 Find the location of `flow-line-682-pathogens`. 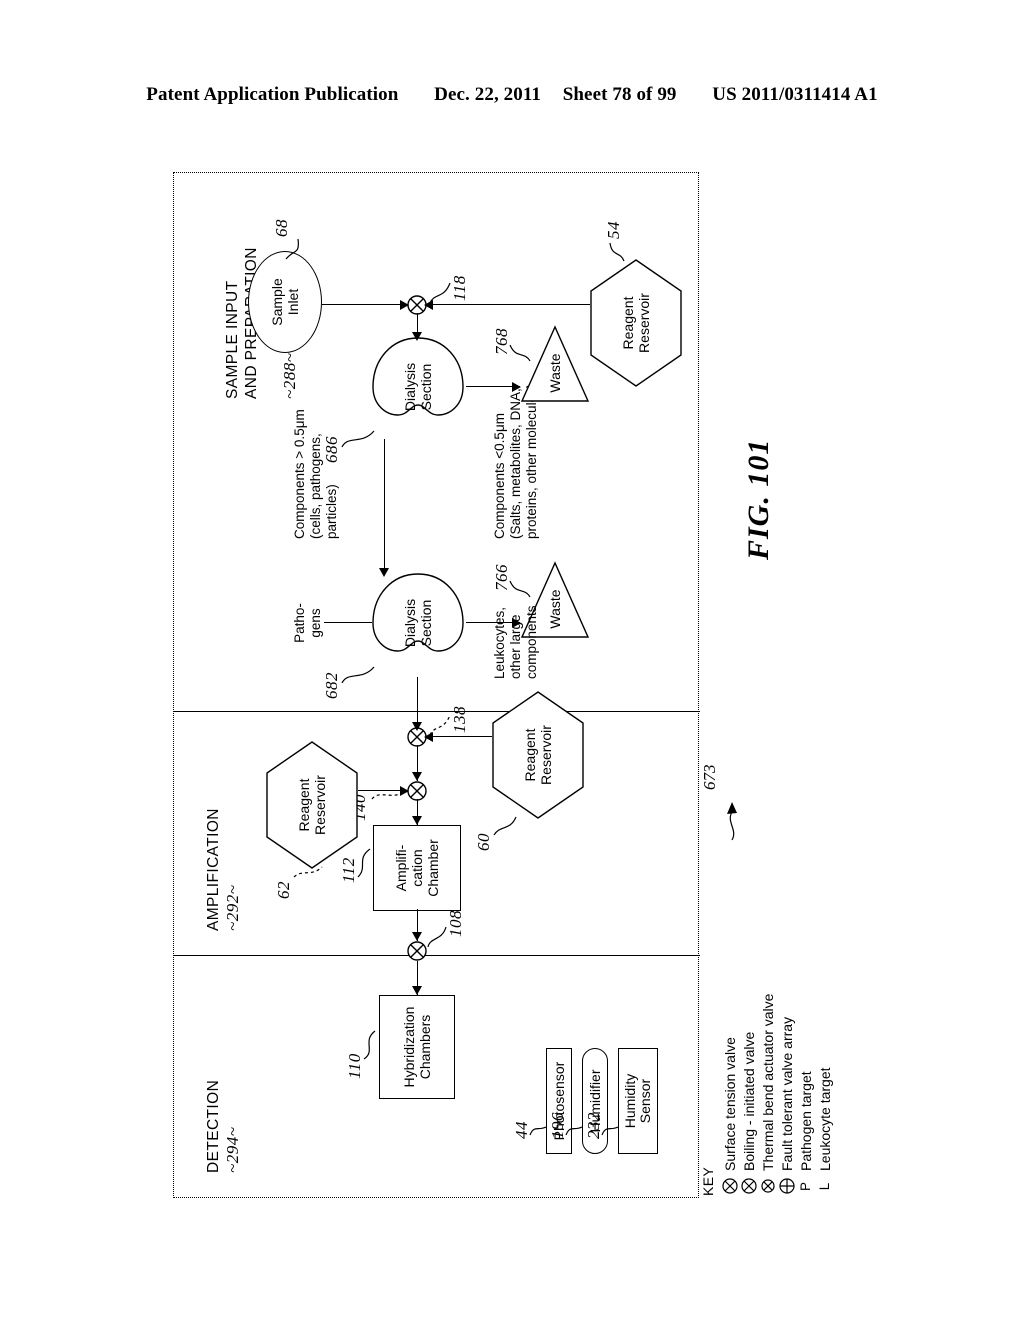

flow-line-682-pathogens is located at coordinates (348, 622).